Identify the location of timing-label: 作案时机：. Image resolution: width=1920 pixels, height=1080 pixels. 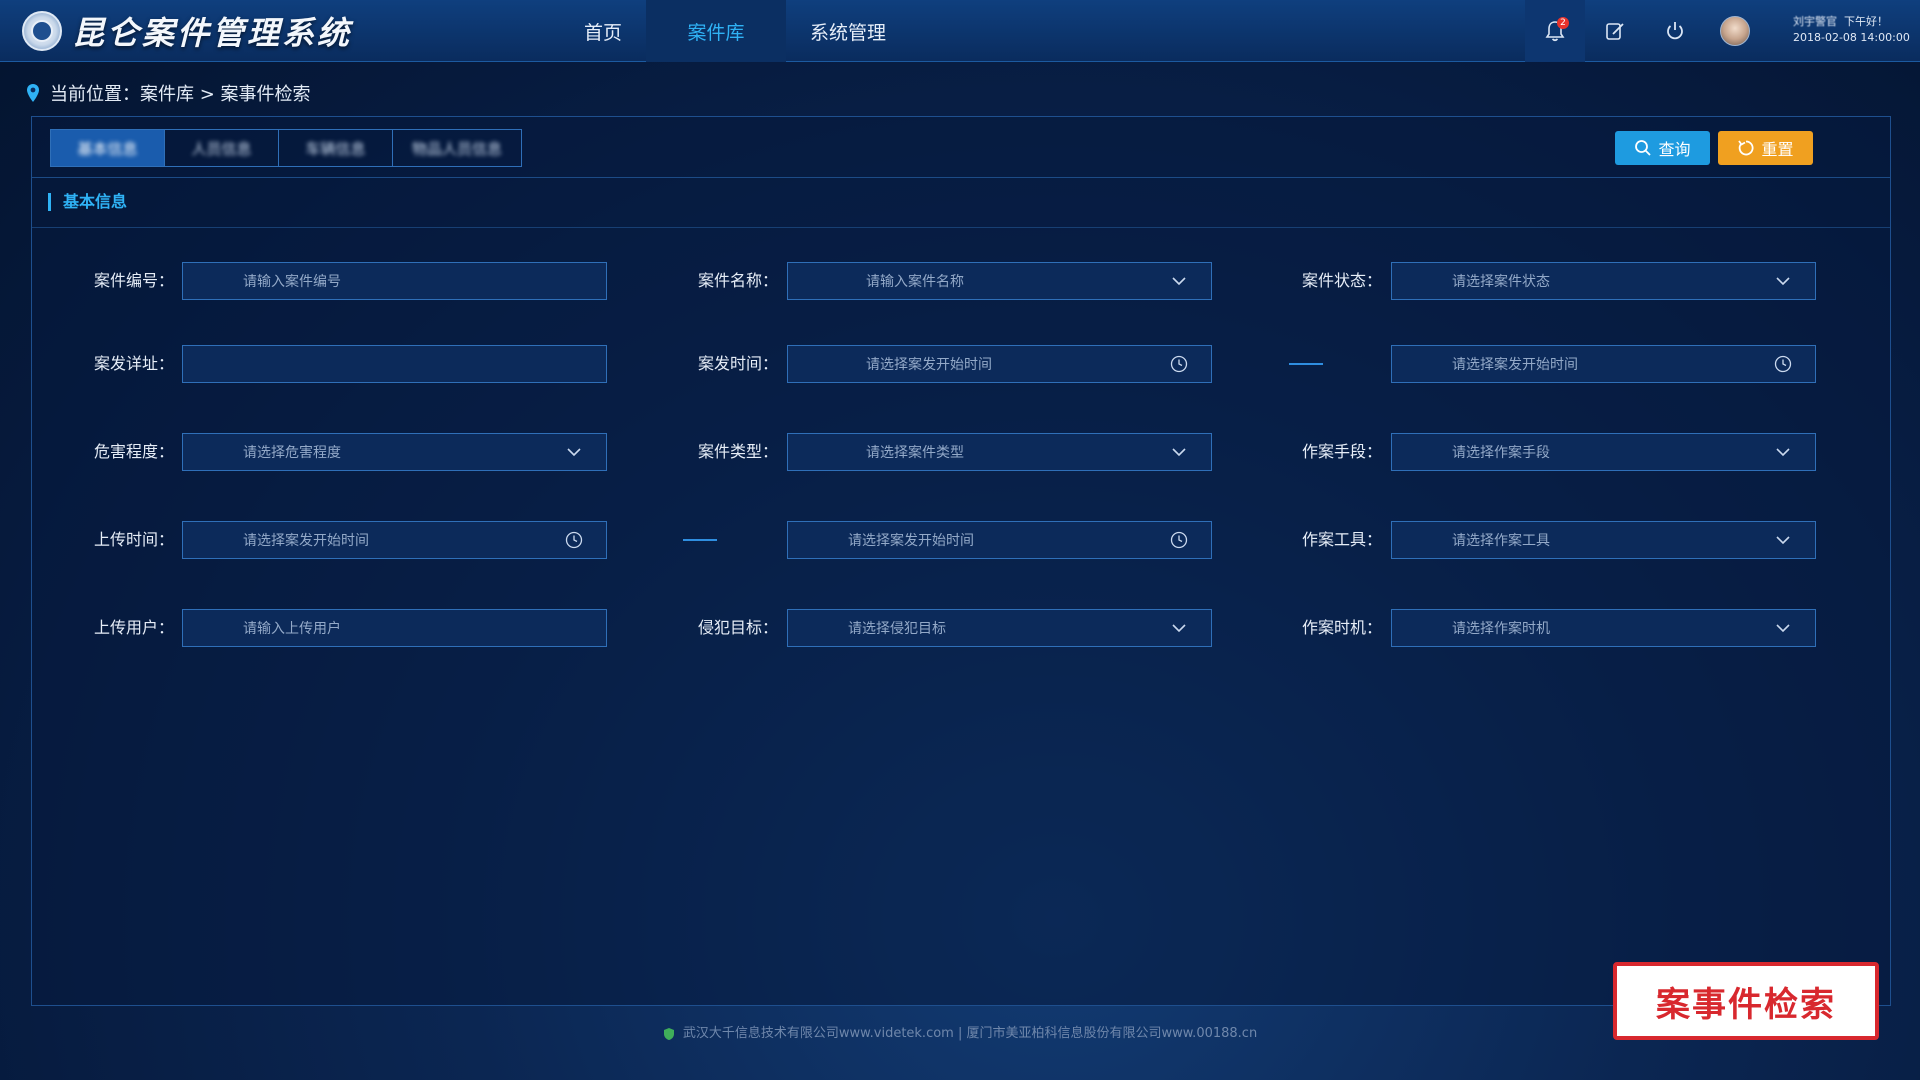
(1341, 627).